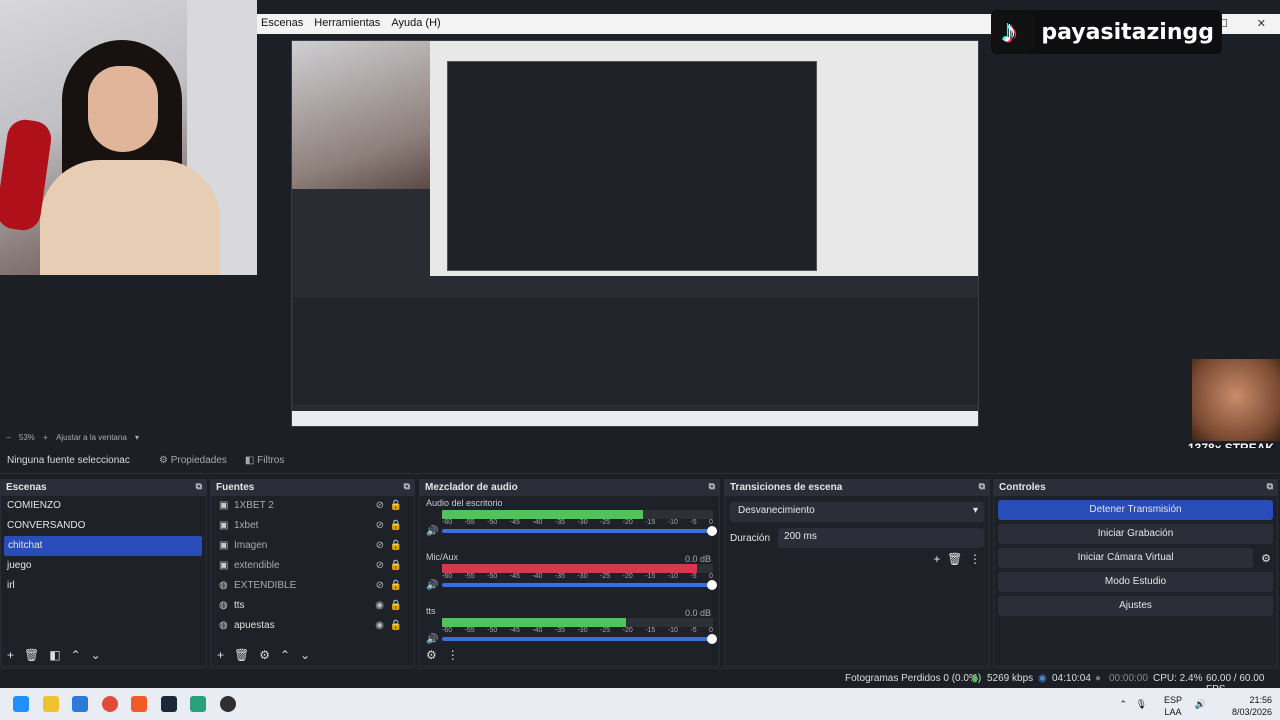 This screenshot has height=720, width=1280. What do you see at coordinates (45, 437) in the screenshot?
I see `zoom-in-icon: +` at bounding box center [45, 437].